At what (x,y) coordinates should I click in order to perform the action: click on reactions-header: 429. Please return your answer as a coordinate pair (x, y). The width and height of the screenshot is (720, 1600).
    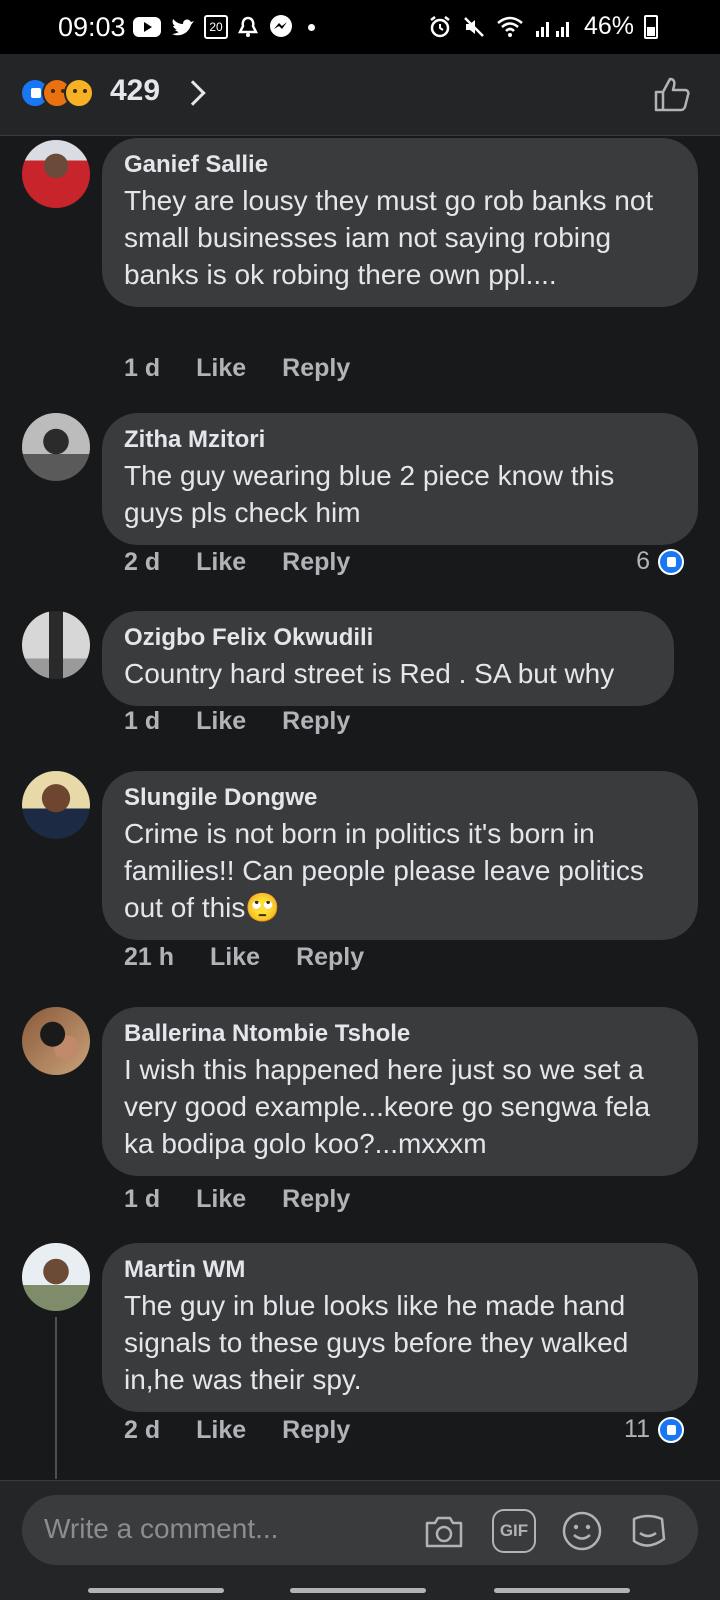
    Looking at the image, I should click on (360, 95).